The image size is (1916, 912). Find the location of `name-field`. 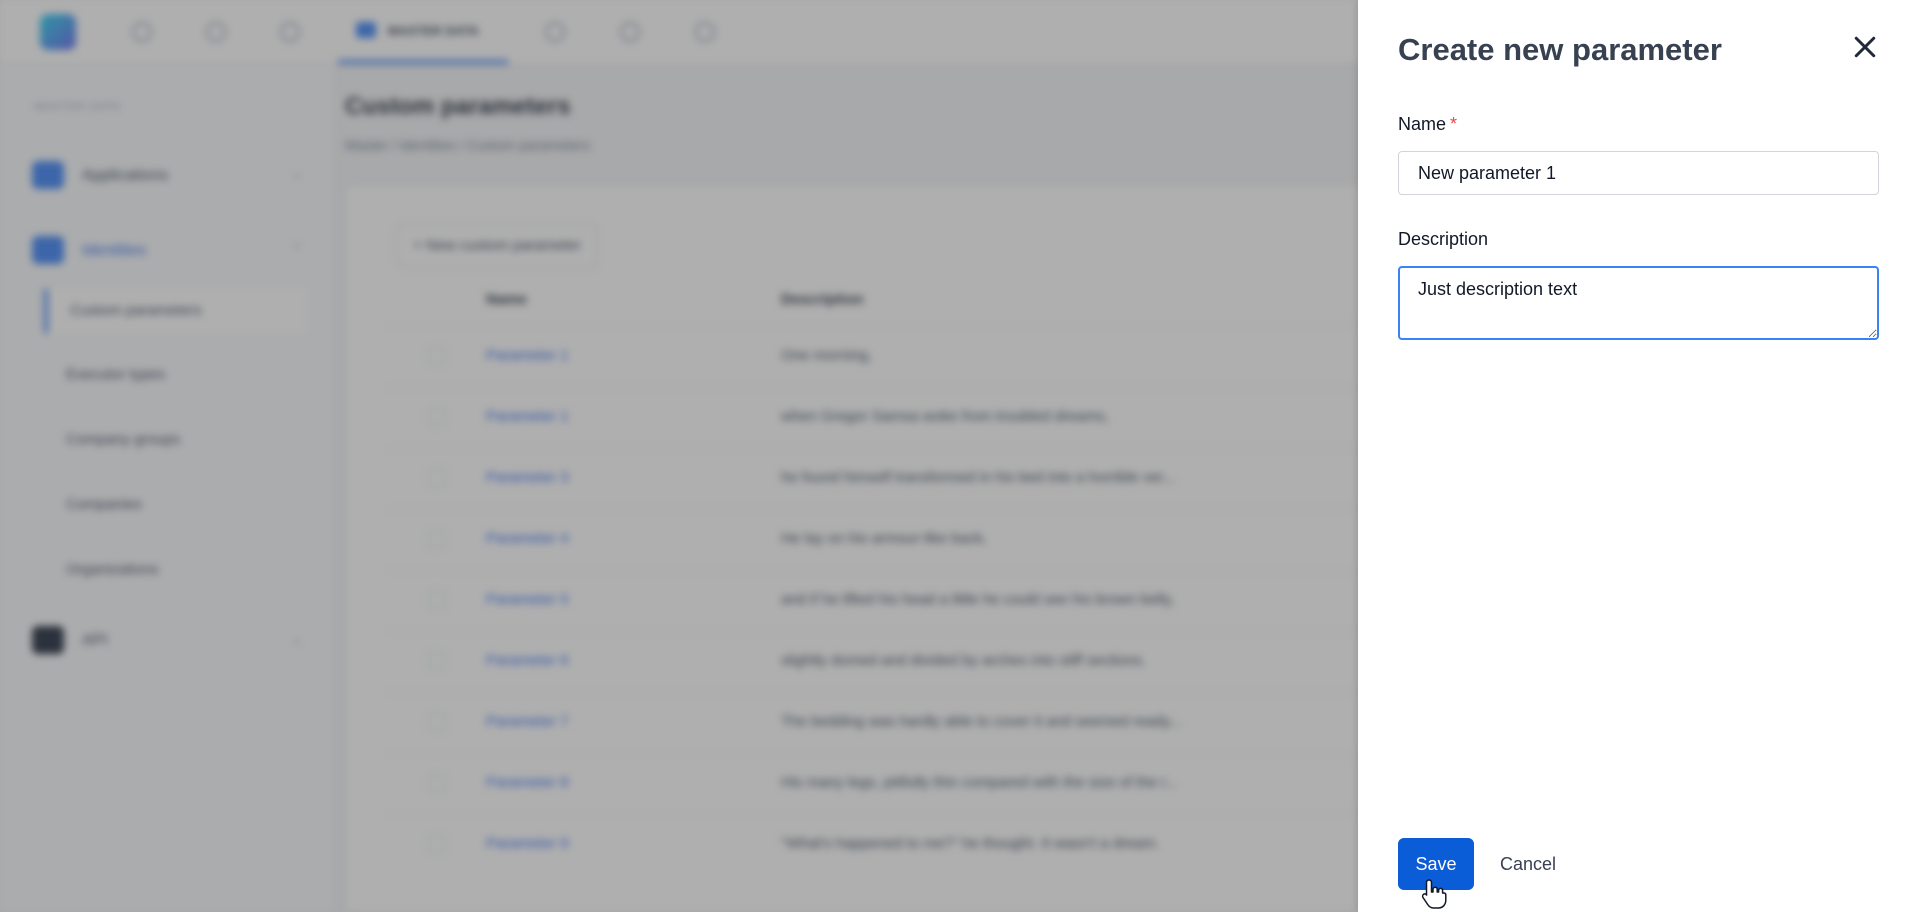

name-field is located at coordinates (1638, 173).